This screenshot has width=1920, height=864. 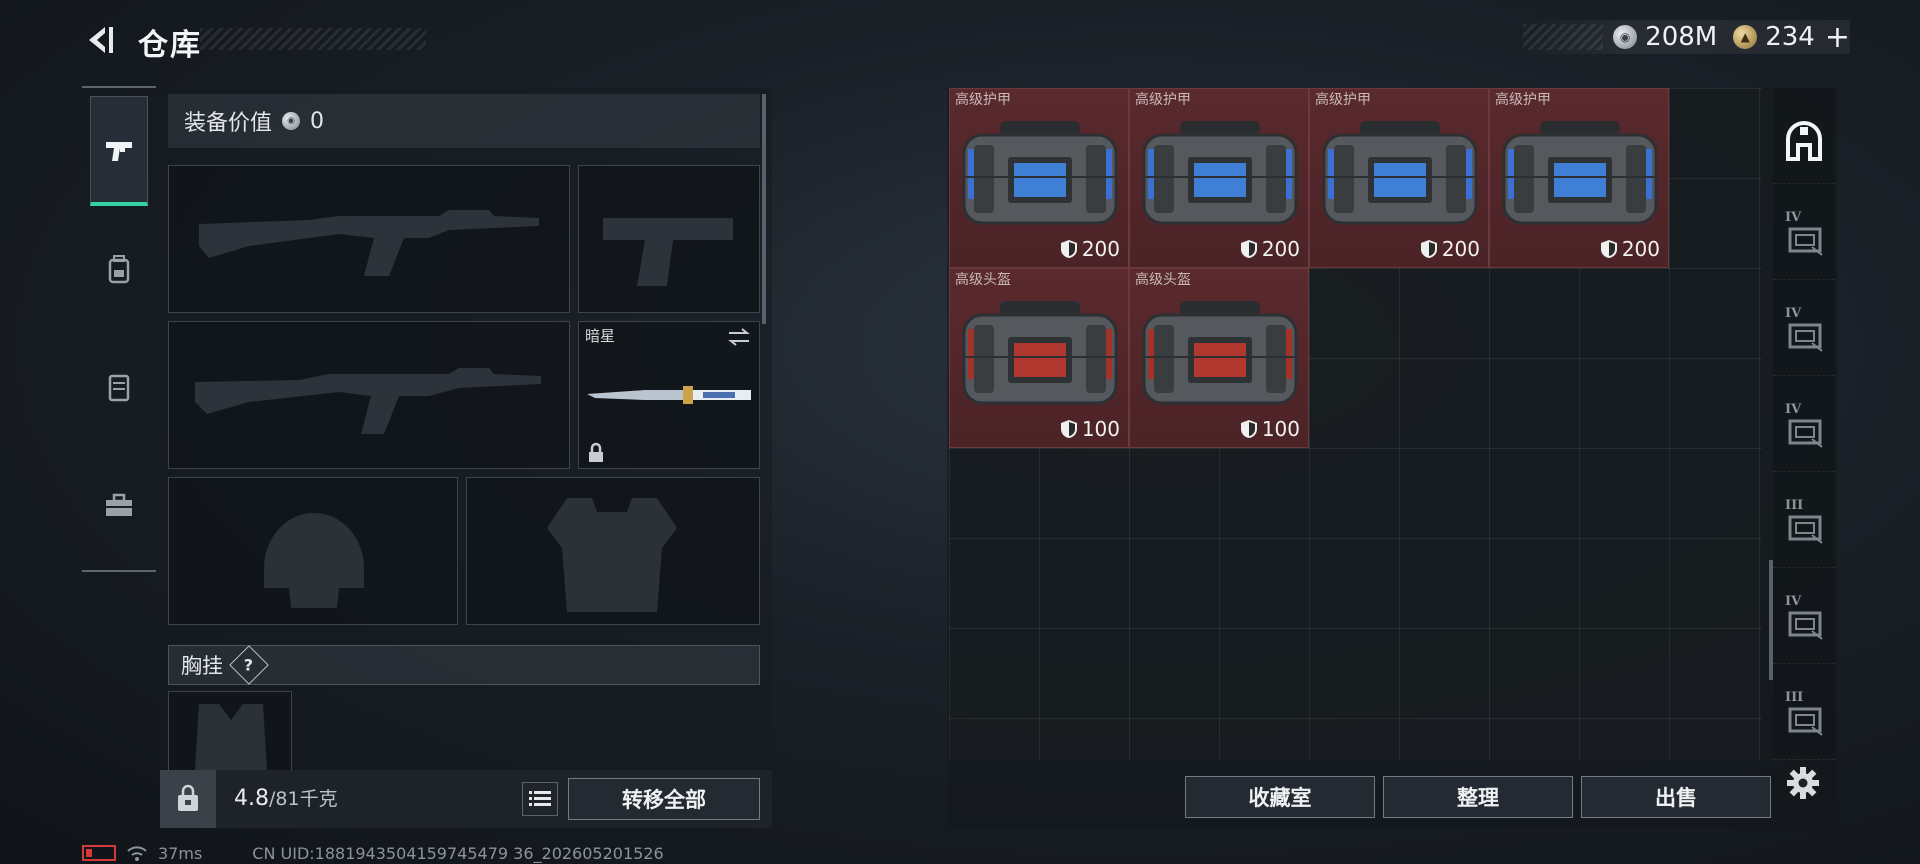 I want to click on battery-icon, so click(x=99, y=853).